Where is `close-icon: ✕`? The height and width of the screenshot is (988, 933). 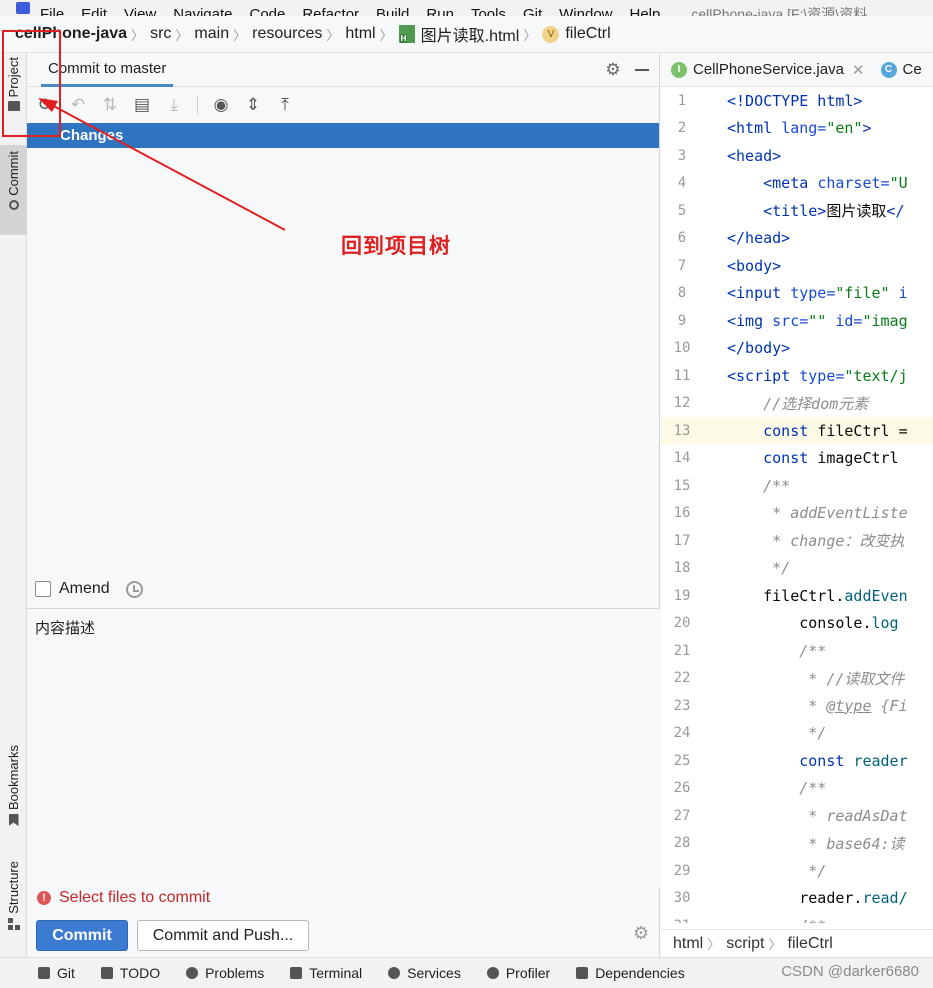
close-icon: ✕ is located at coordinates (858, 70).